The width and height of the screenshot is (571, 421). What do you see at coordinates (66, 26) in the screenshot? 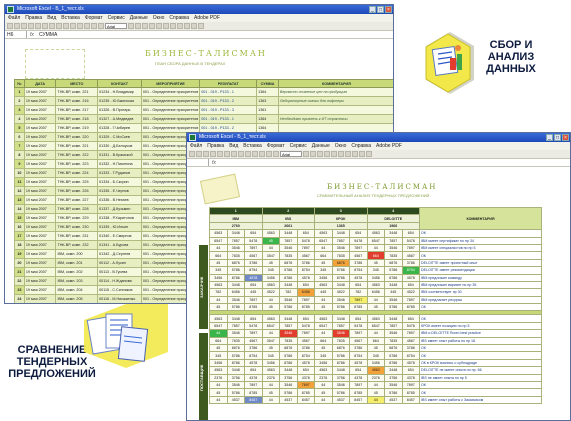
I see `paste-icon` at bounding box center [66, 26].